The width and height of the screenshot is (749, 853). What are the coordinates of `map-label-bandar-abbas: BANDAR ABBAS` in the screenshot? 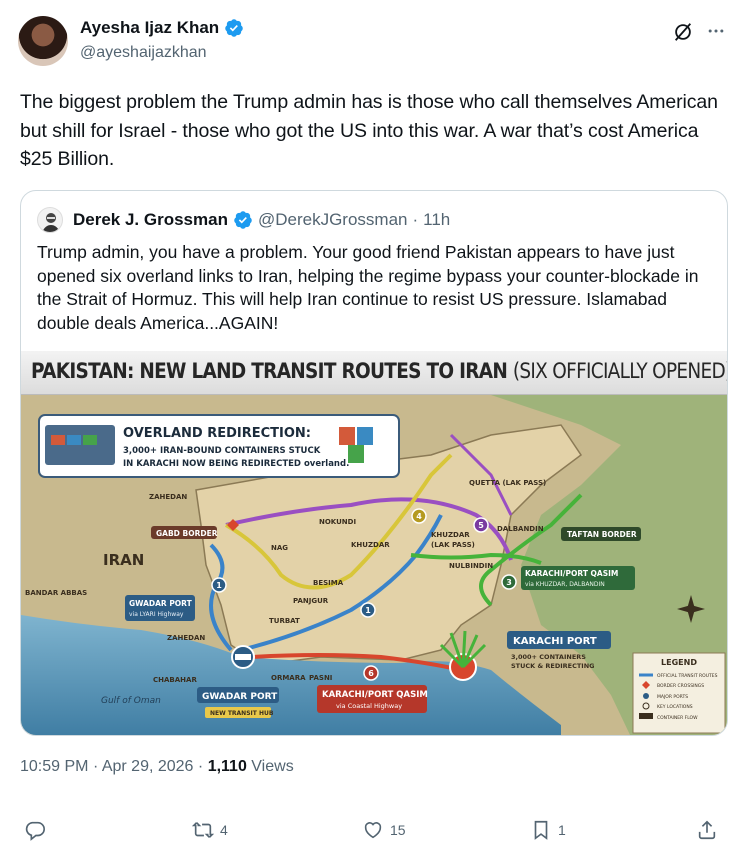 It's located at (56, 593).